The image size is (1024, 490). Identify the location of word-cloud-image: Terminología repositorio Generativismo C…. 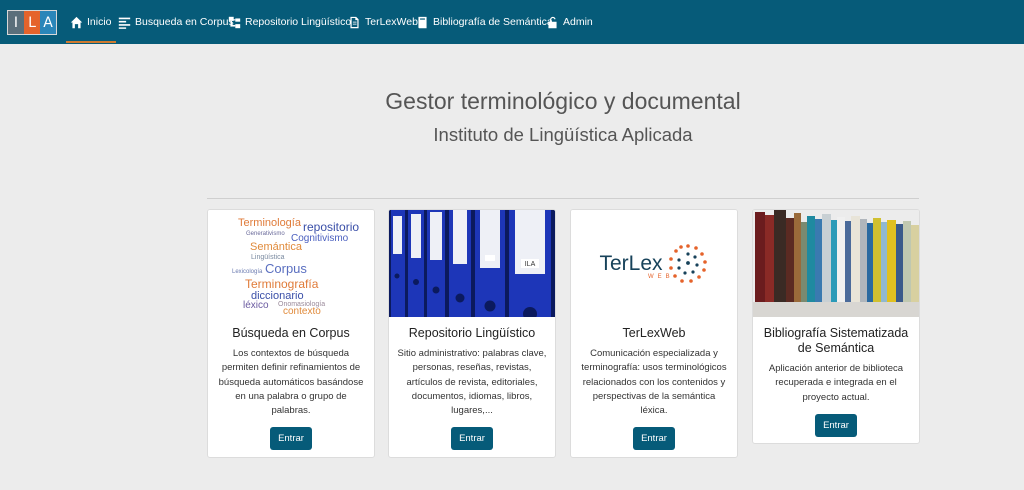
(291, 263).